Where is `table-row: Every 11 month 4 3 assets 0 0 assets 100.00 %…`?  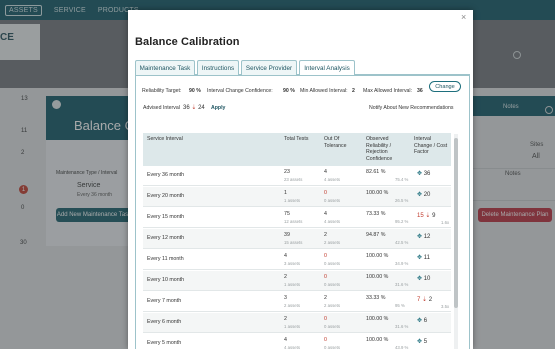 table-row: Every 11 month 4 3 assets 0 0 assets 100.00 %… is located at coordinates (297, 260).